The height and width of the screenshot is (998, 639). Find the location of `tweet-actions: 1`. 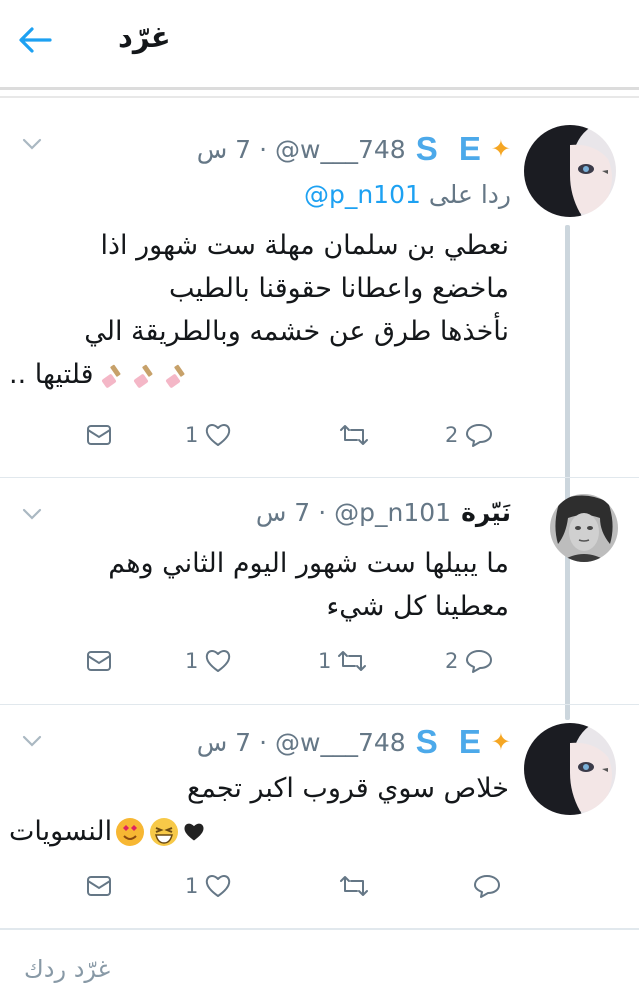

tweet-actions: 1 is located at coordinates (319, 889).